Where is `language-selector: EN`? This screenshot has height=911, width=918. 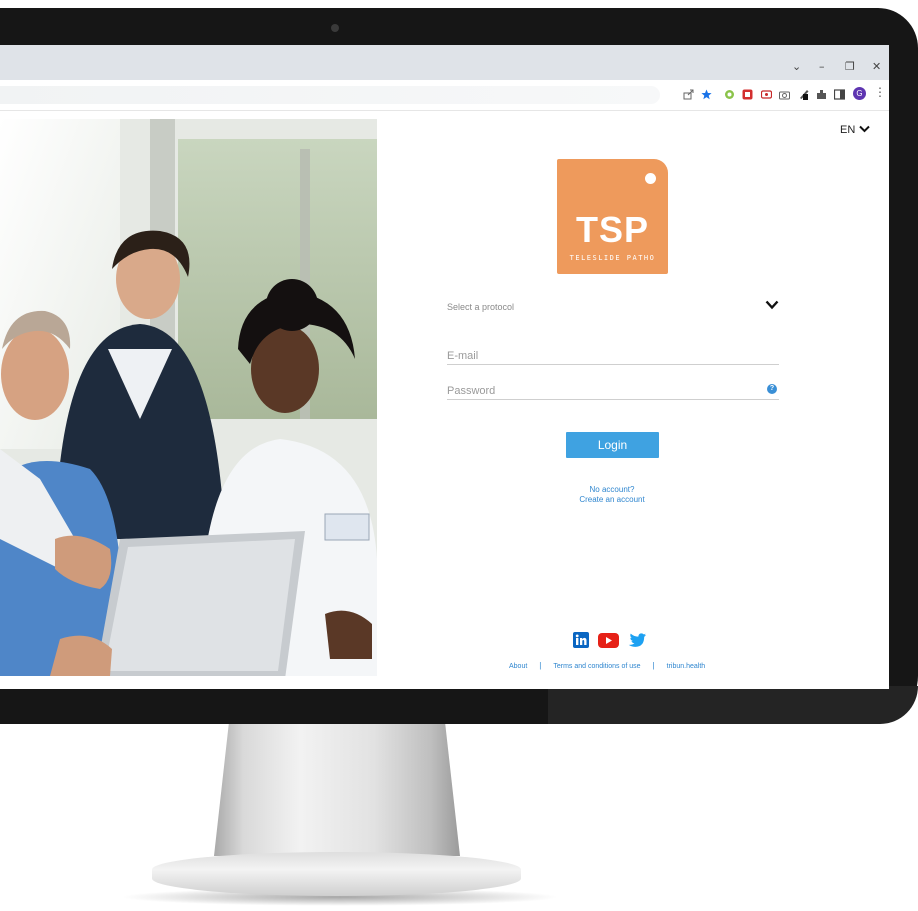 language-selector: EN is located at coordinates (855, 130).